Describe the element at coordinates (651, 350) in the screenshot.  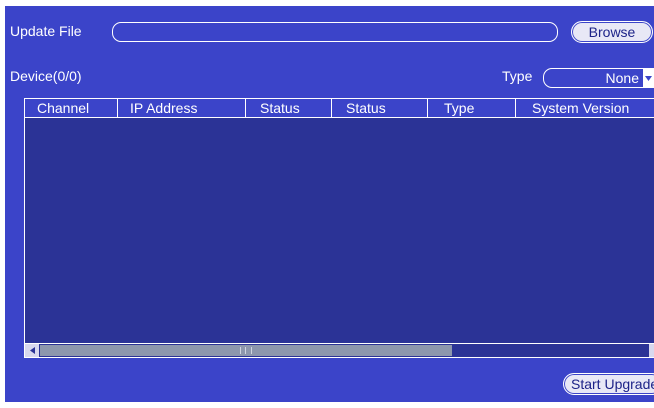
I see `triangle-right-icon` at that location.